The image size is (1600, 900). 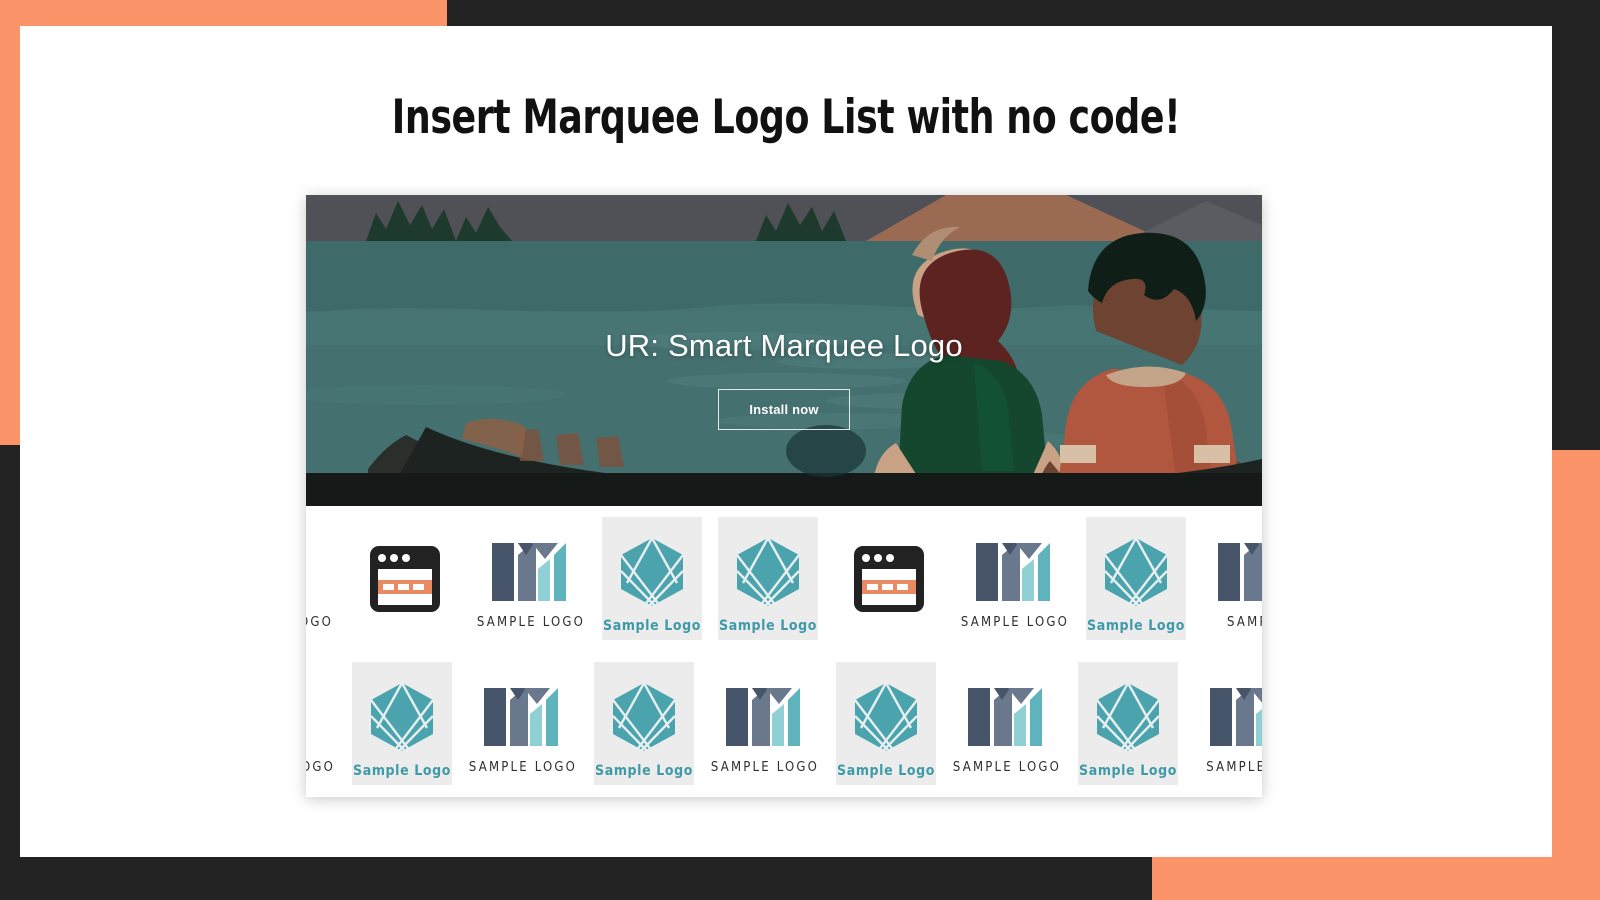 What do you see at coordinates (786, 117) in the screenshot?
I see `page-title: Insert Marquee Logo List with no code!` at bounding box center [786, 117].